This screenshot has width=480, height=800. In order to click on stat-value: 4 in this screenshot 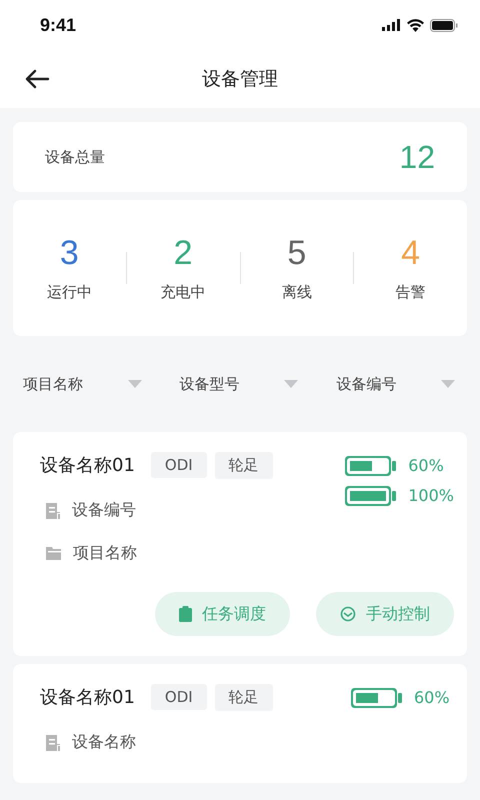, I will do `click(410, 253)`.